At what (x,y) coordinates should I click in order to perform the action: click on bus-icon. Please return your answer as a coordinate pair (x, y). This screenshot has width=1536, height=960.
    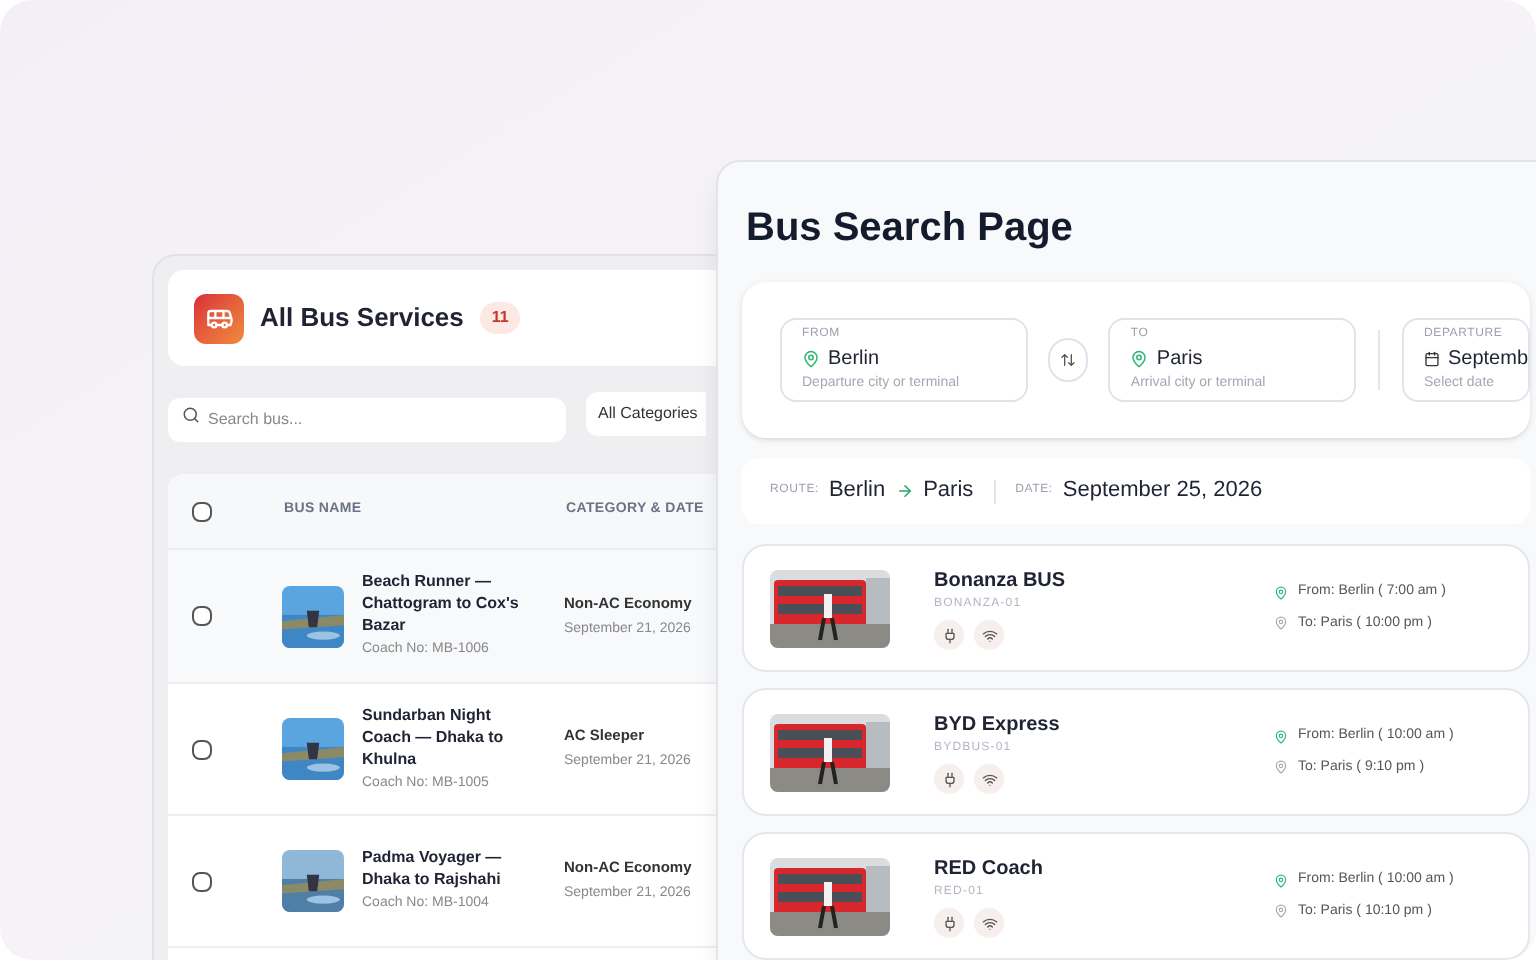
    Looking at the image, I should click on (219, 318).